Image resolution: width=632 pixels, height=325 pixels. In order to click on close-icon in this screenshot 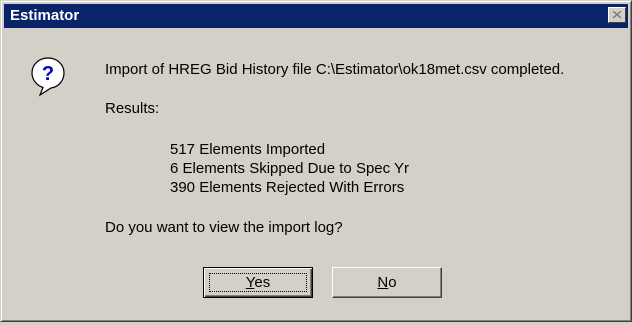, I will do `click(617, 15)`.